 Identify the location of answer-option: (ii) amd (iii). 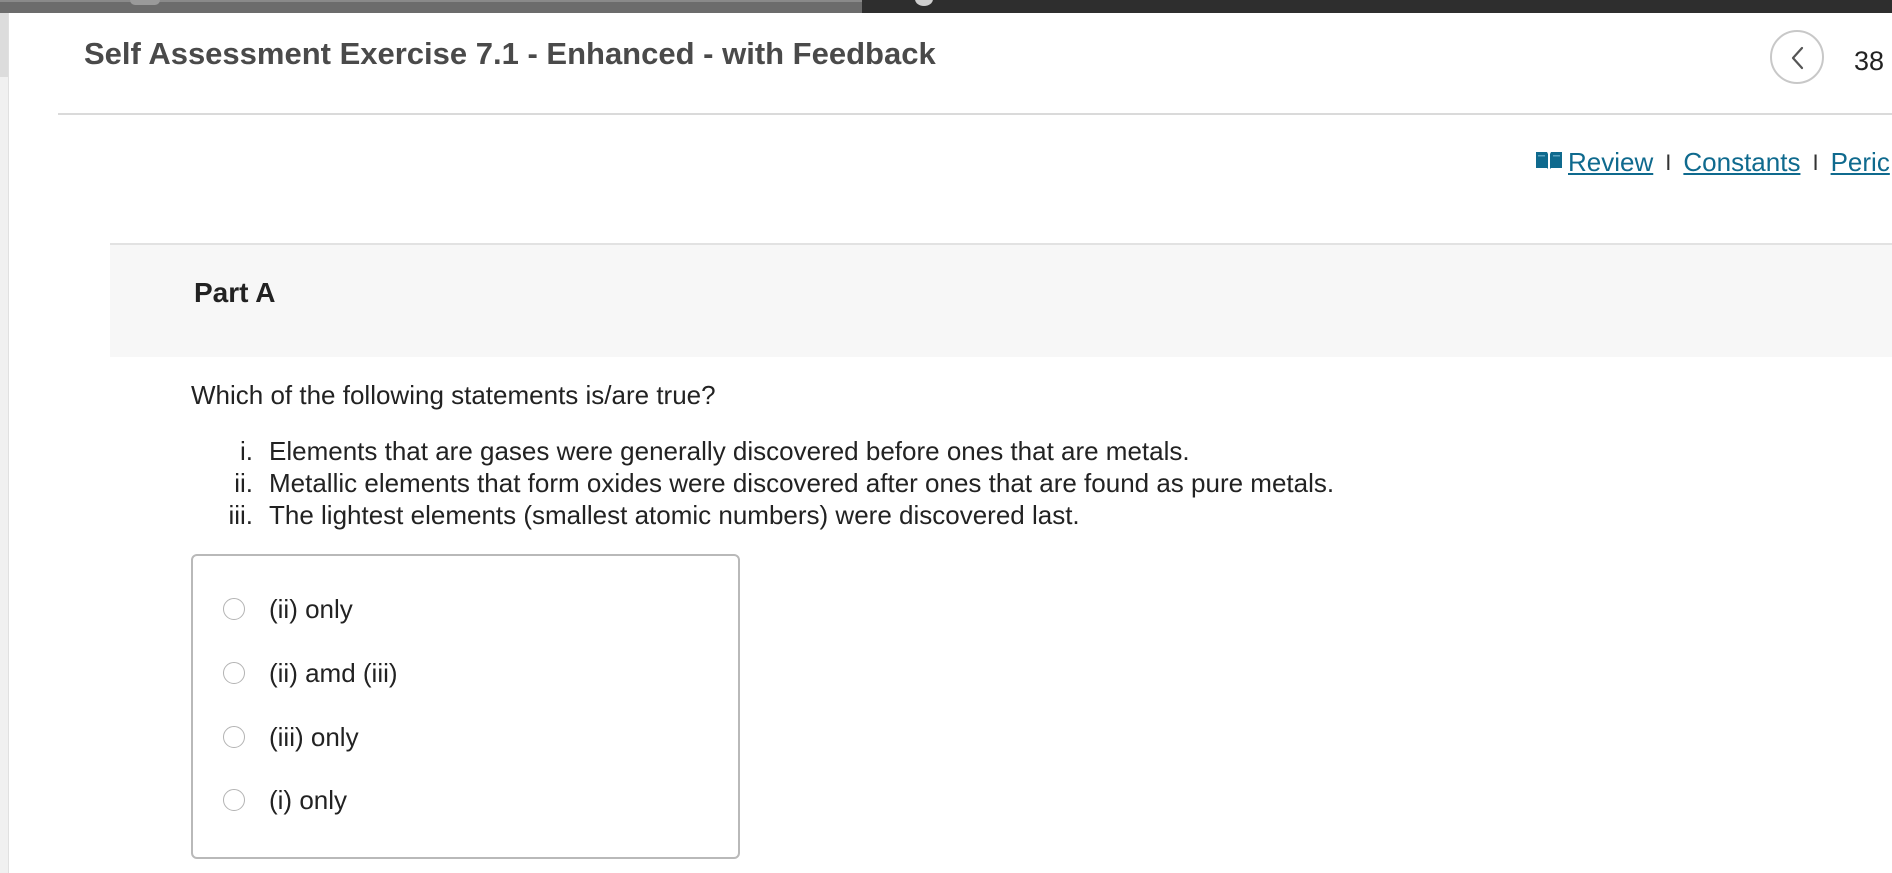
(310, 673).